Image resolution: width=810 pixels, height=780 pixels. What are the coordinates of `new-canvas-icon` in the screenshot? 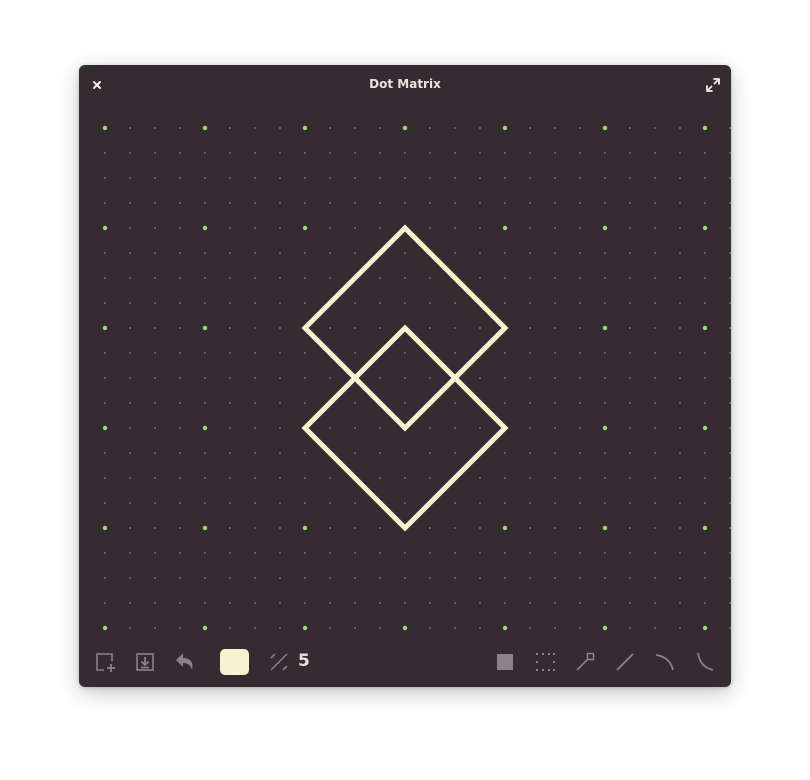 It's located at (105, 662).